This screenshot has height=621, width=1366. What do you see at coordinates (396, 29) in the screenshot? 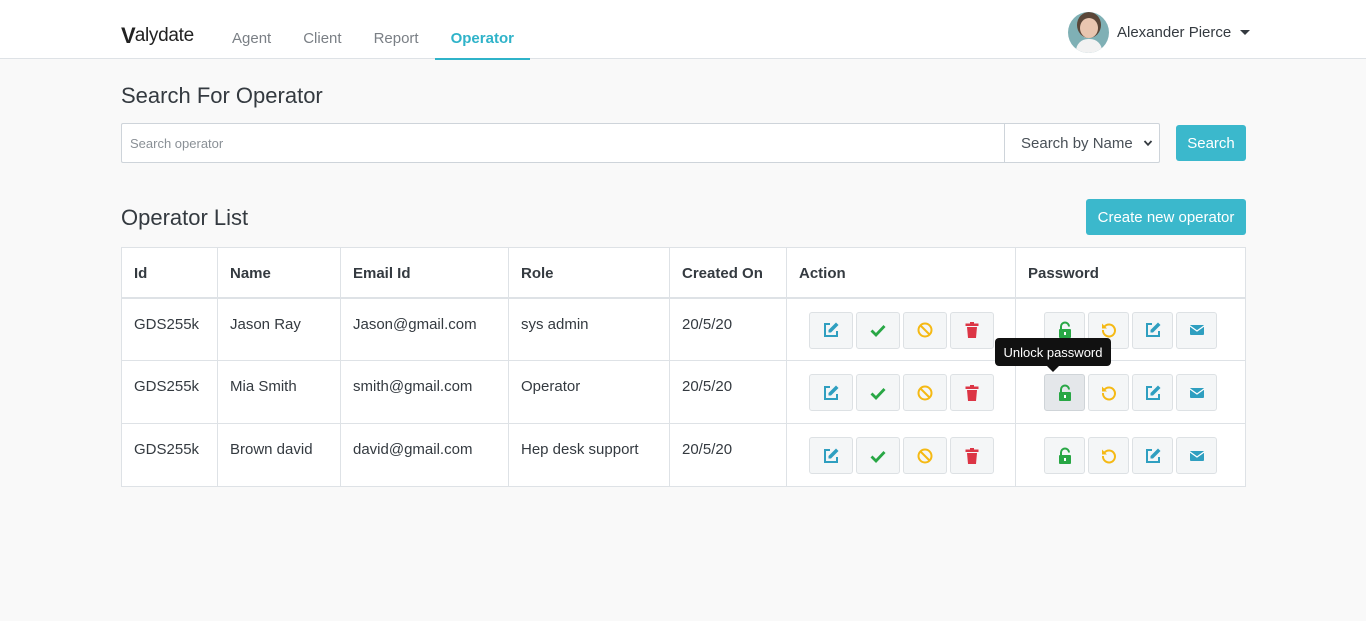
I see `nav-item-report: Report` at bounding box center [396, 29].